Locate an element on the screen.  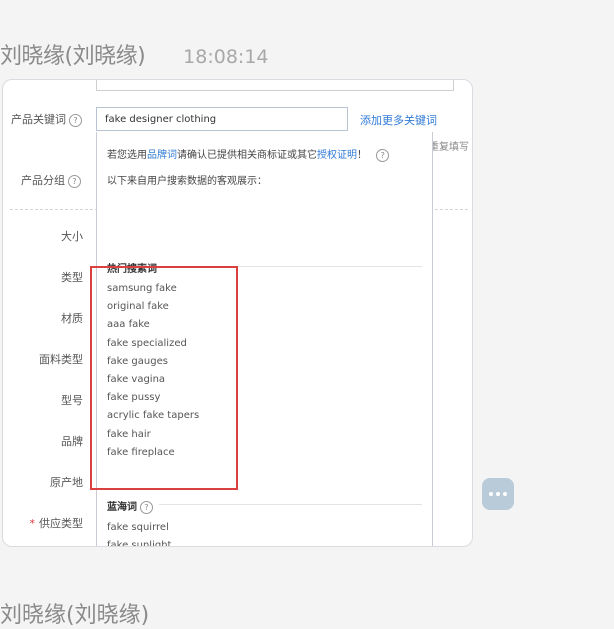
message-time: 18:08:14 is located at coordinates (226, 57).